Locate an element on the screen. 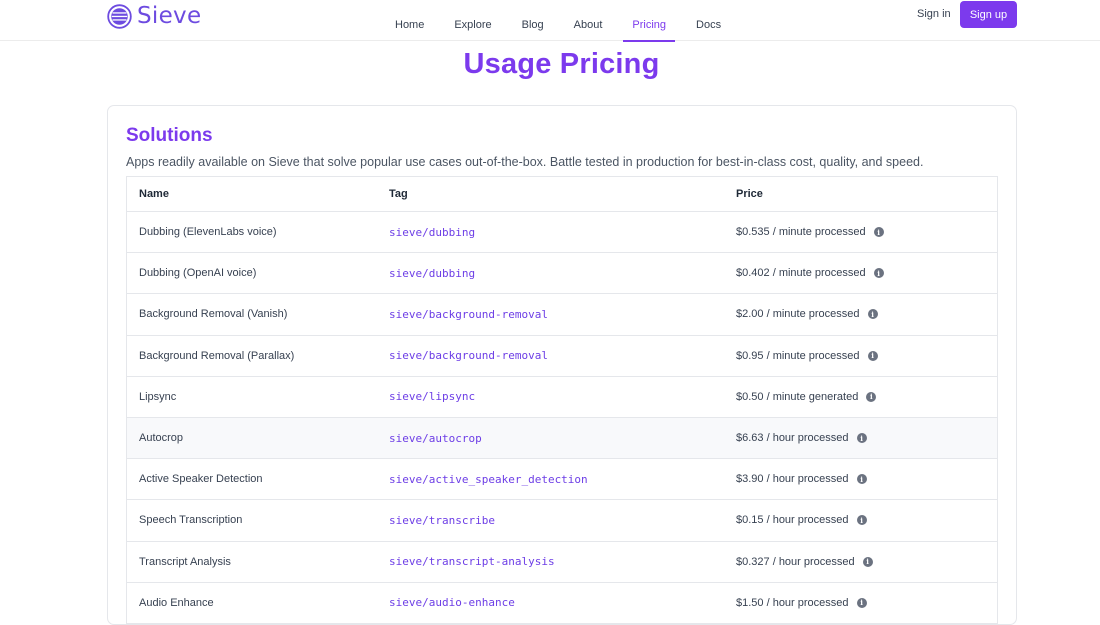  row-price: $0.15 / hour processed i is located at coordinates (801, 520).